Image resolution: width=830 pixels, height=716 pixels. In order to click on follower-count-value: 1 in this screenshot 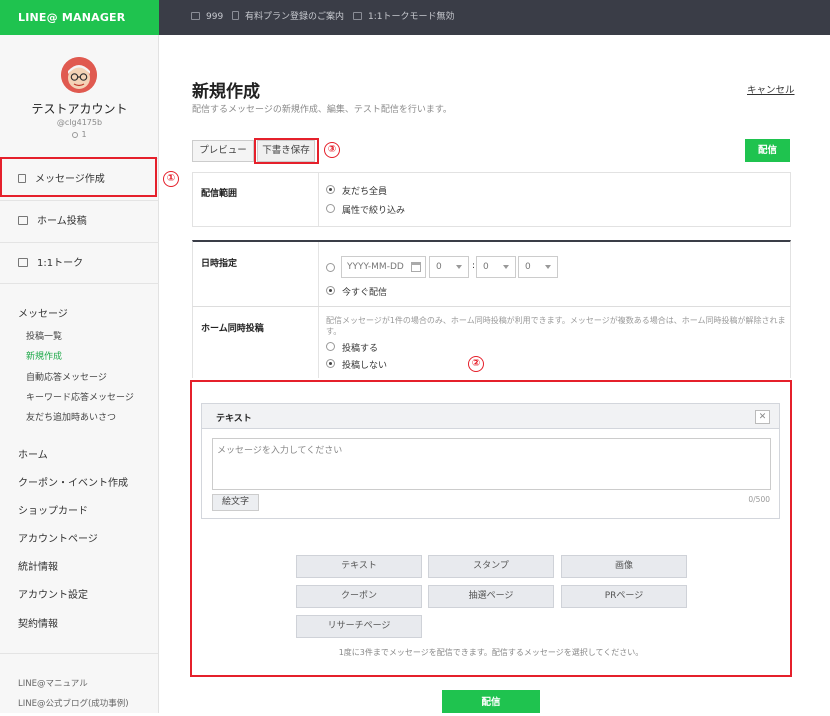, I will do `click(84, 134)`.